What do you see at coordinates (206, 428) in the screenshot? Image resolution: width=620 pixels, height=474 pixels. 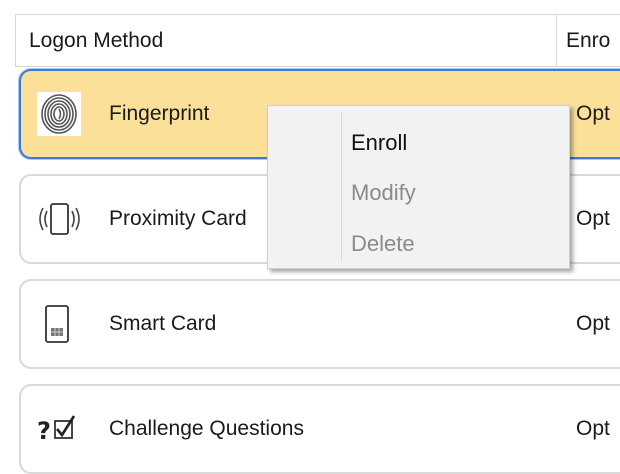 I see `list-item-label: Challenge Questions` at bounding box center [206, 428].